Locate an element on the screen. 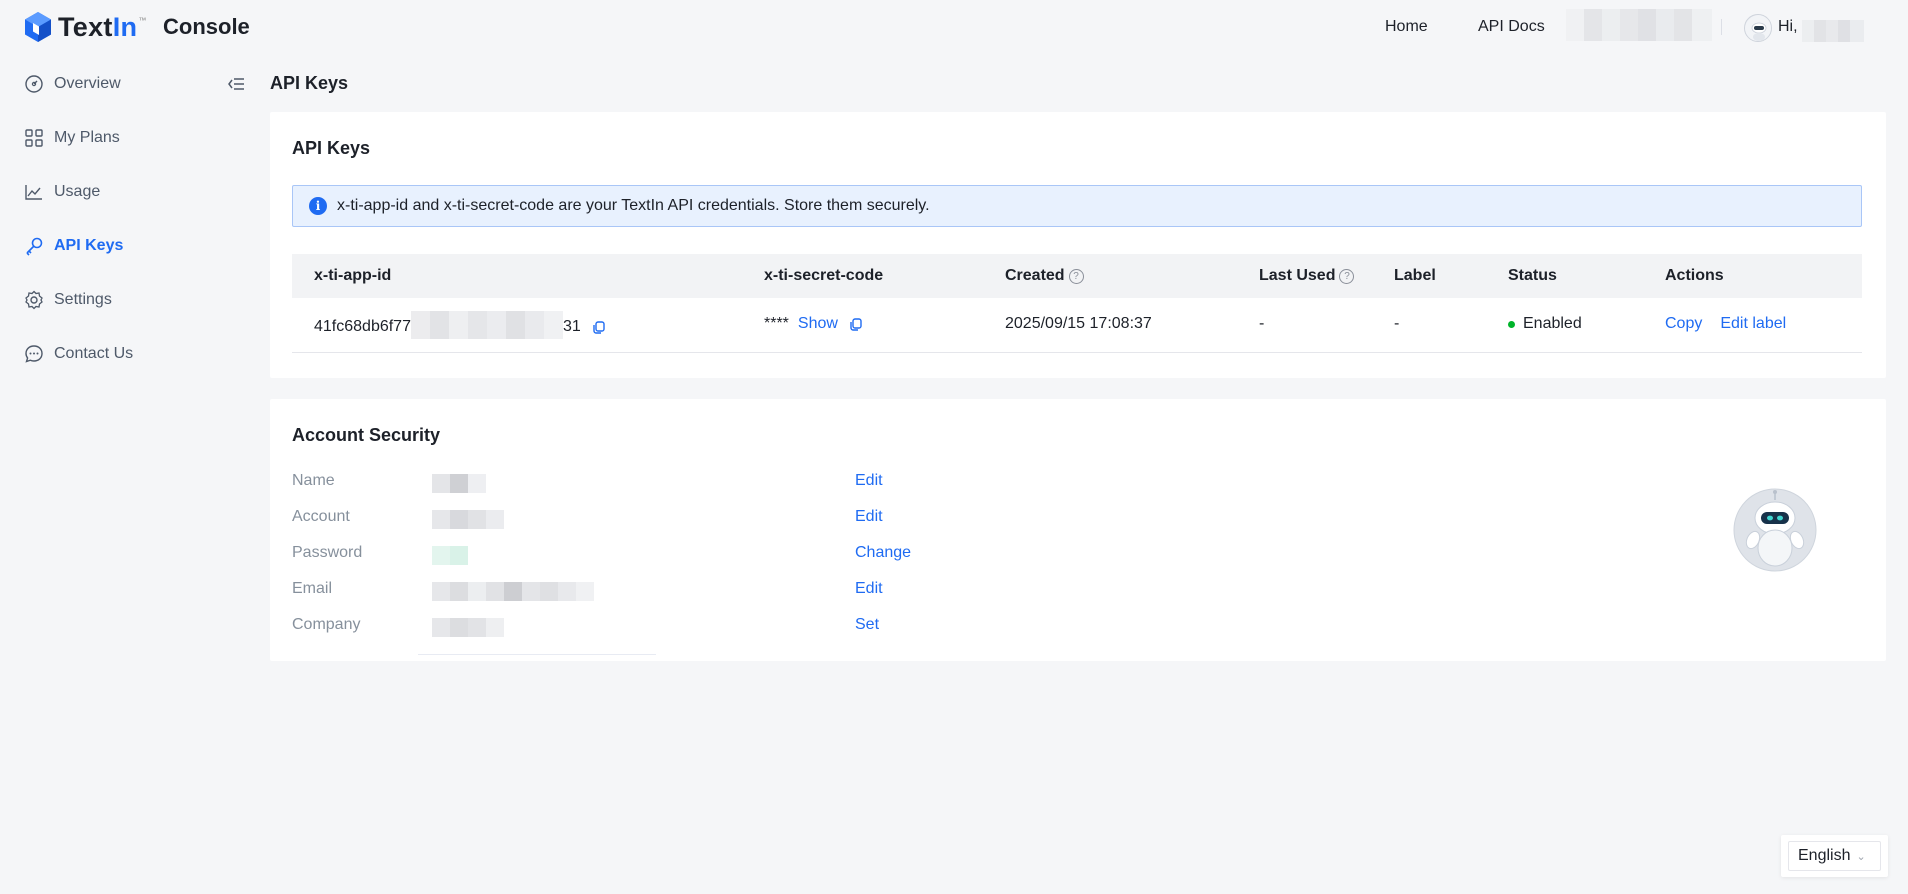 This screenshot has height=894, width=1908. column-header-actions: Actions is located at coordinates (1694, 275).